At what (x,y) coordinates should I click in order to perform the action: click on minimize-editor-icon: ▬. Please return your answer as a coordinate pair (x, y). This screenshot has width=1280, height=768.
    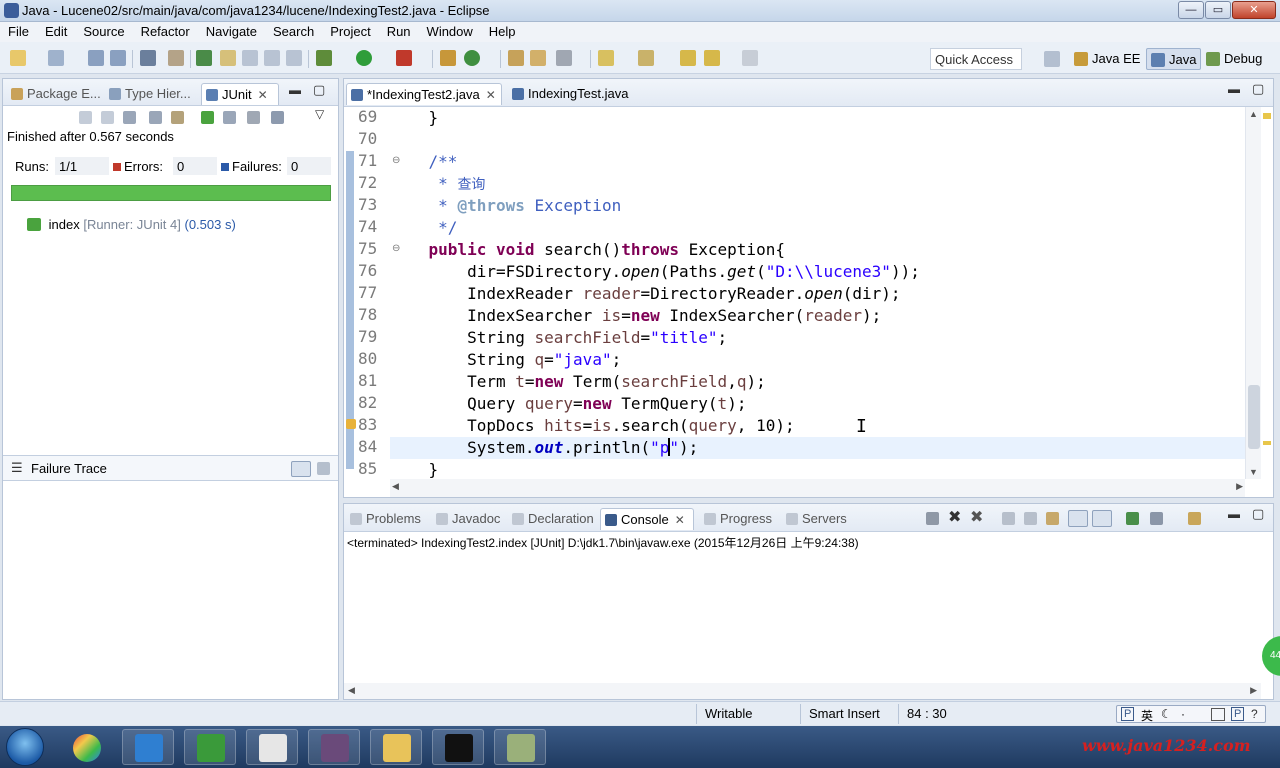
    Looking at the image, I should click on (1234, 89).